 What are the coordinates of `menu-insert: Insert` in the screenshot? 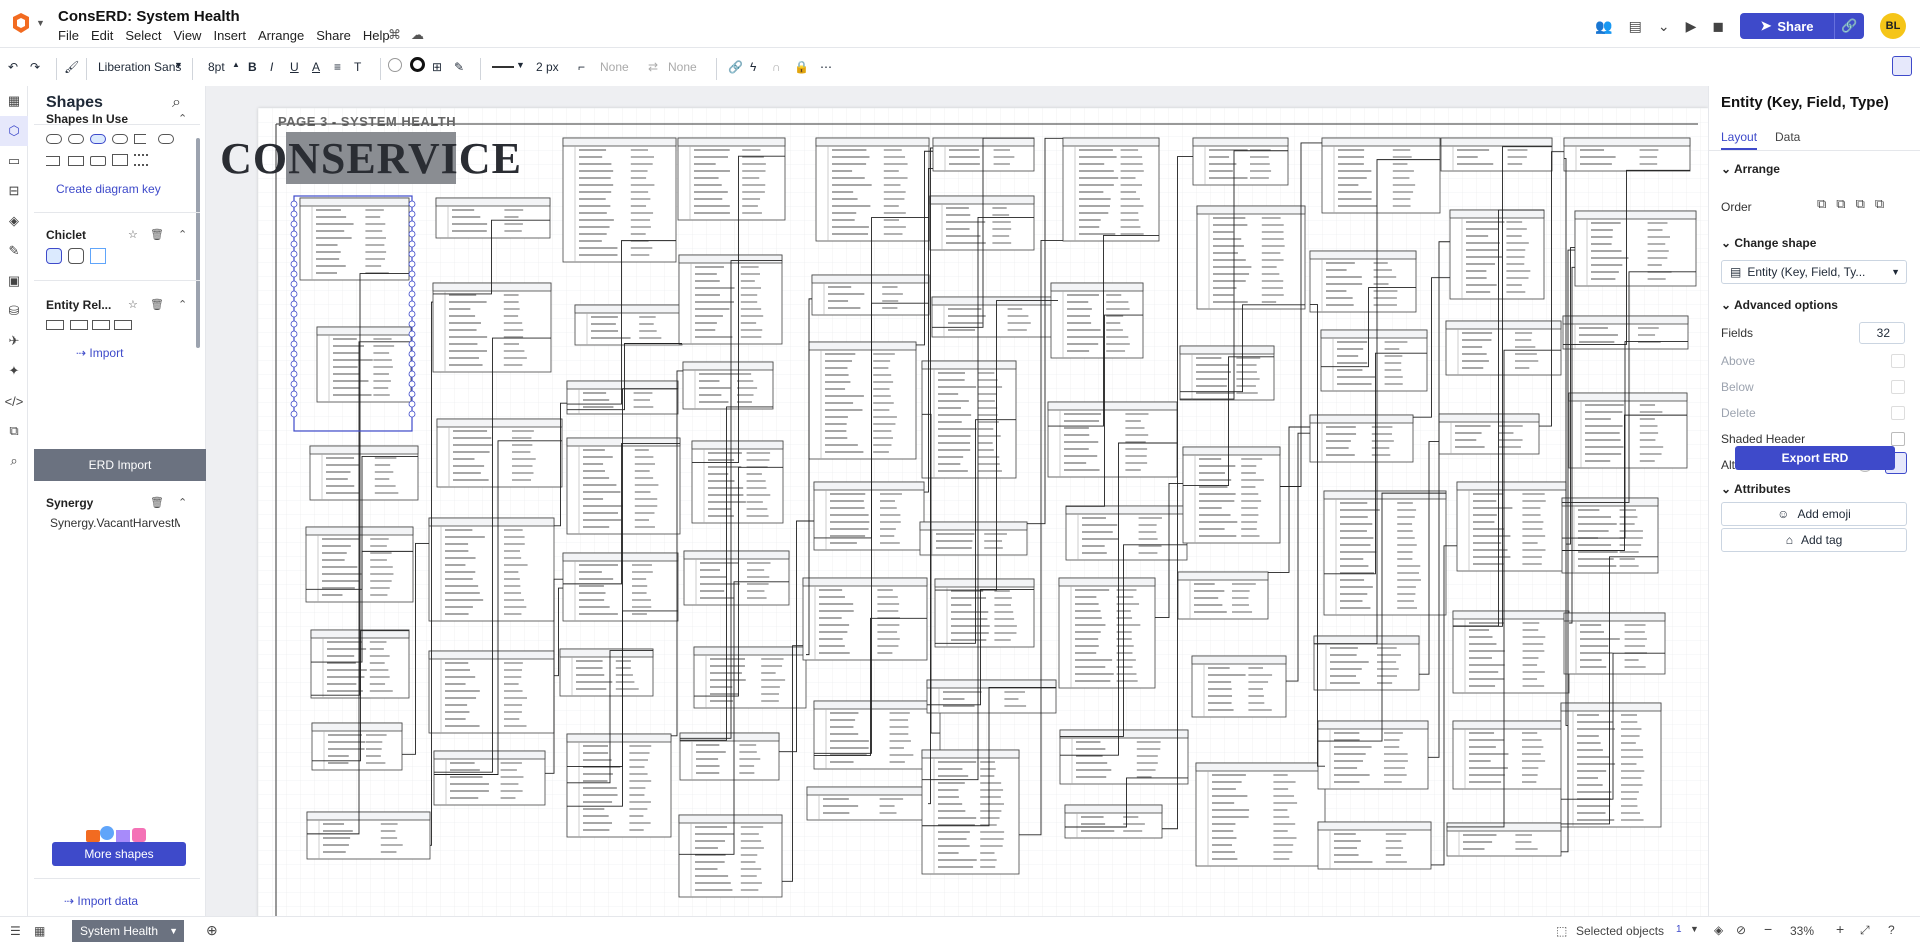 It's located at (229, 35).